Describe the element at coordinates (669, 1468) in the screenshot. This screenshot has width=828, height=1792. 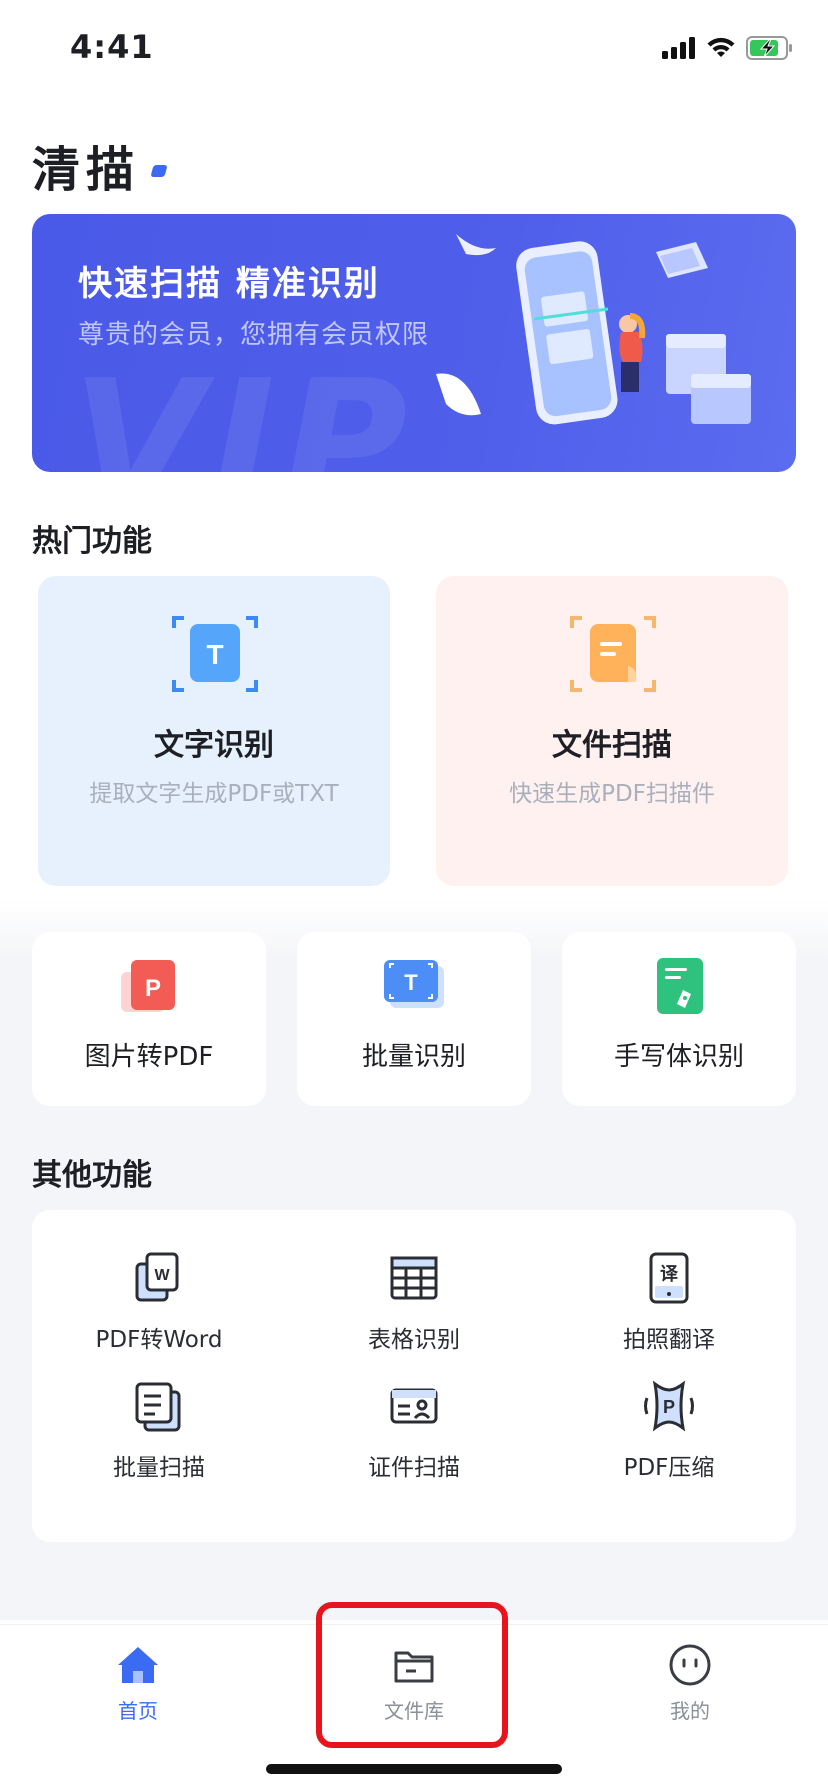
I see `pdf-compress-label: PDF压缩` at that location.